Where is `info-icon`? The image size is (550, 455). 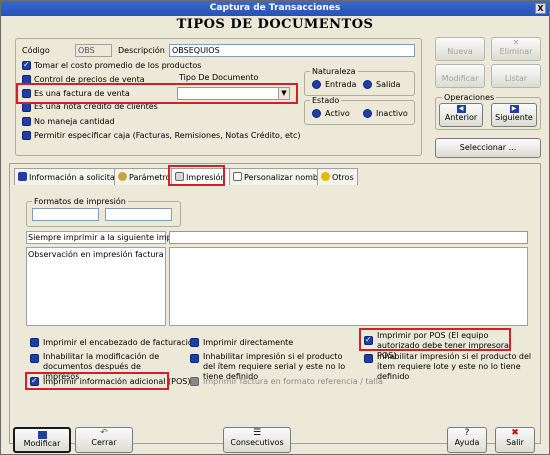
info-icon is located at coordinates (22, 176).